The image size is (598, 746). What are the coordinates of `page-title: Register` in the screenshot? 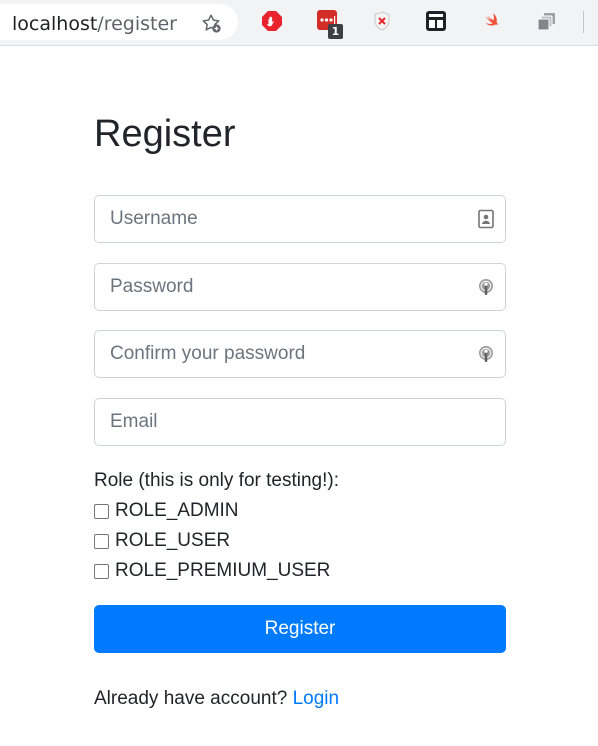 It's located at (165, 134).